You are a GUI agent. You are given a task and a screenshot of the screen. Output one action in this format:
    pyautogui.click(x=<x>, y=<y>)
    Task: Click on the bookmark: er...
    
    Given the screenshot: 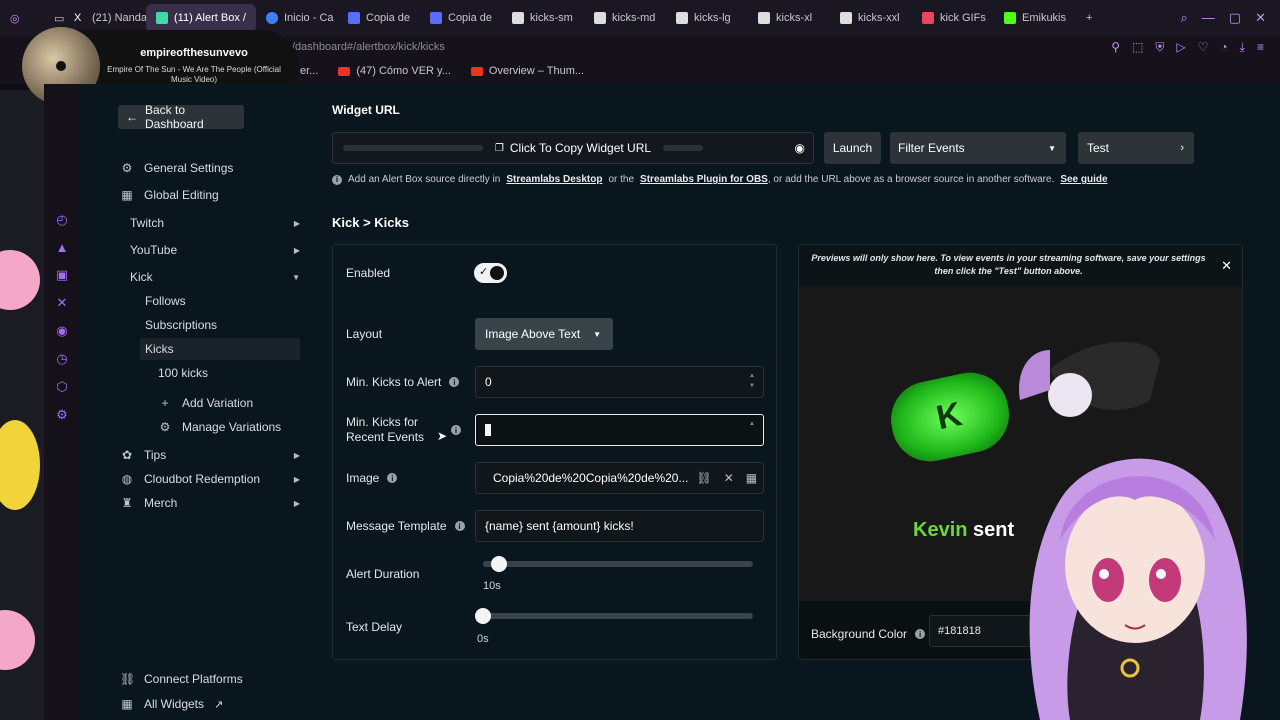 What is the action you would take?
    pyautogui.click(x=309, y=71)
    